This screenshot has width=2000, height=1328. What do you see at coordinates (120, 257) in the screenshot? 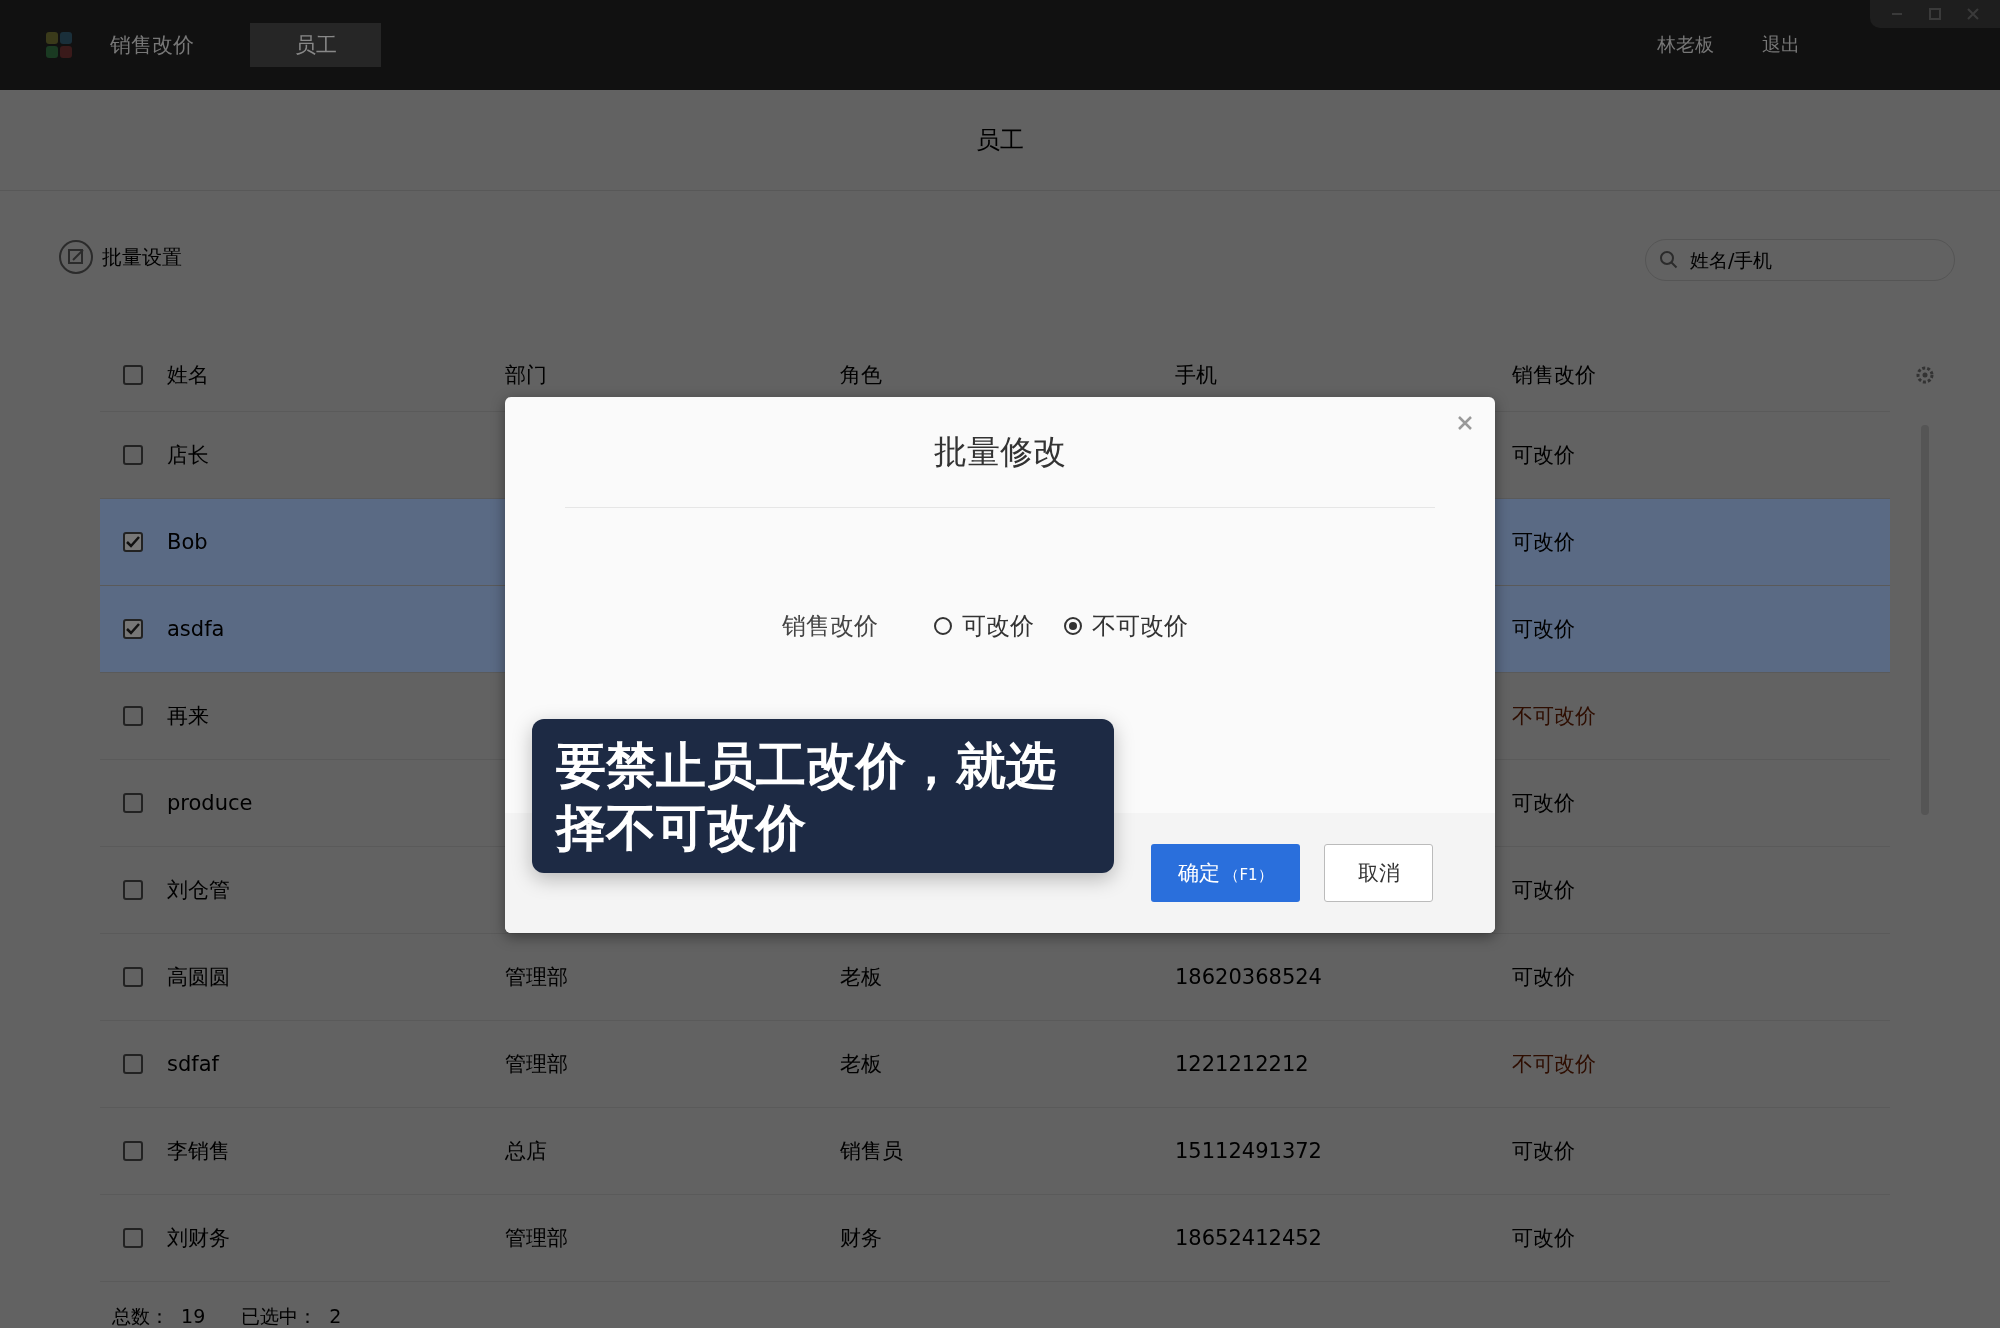
I see `batch-settings-button: 批量设置` at bounding box center [120, 257].